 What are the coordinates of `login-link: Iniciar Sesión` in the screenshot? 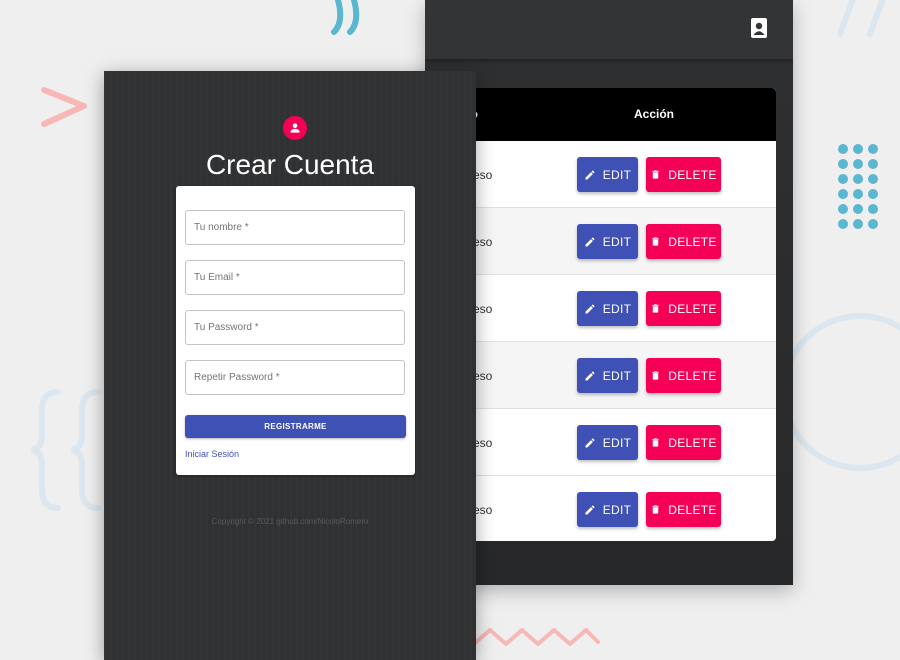 It's located at (212, 454).